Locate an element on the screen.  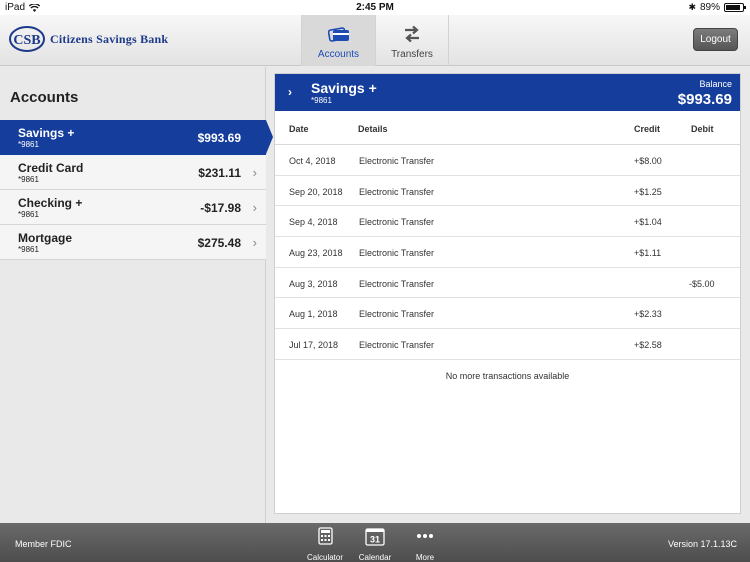
account-name: Savings + is located at coordinates (46, 133).